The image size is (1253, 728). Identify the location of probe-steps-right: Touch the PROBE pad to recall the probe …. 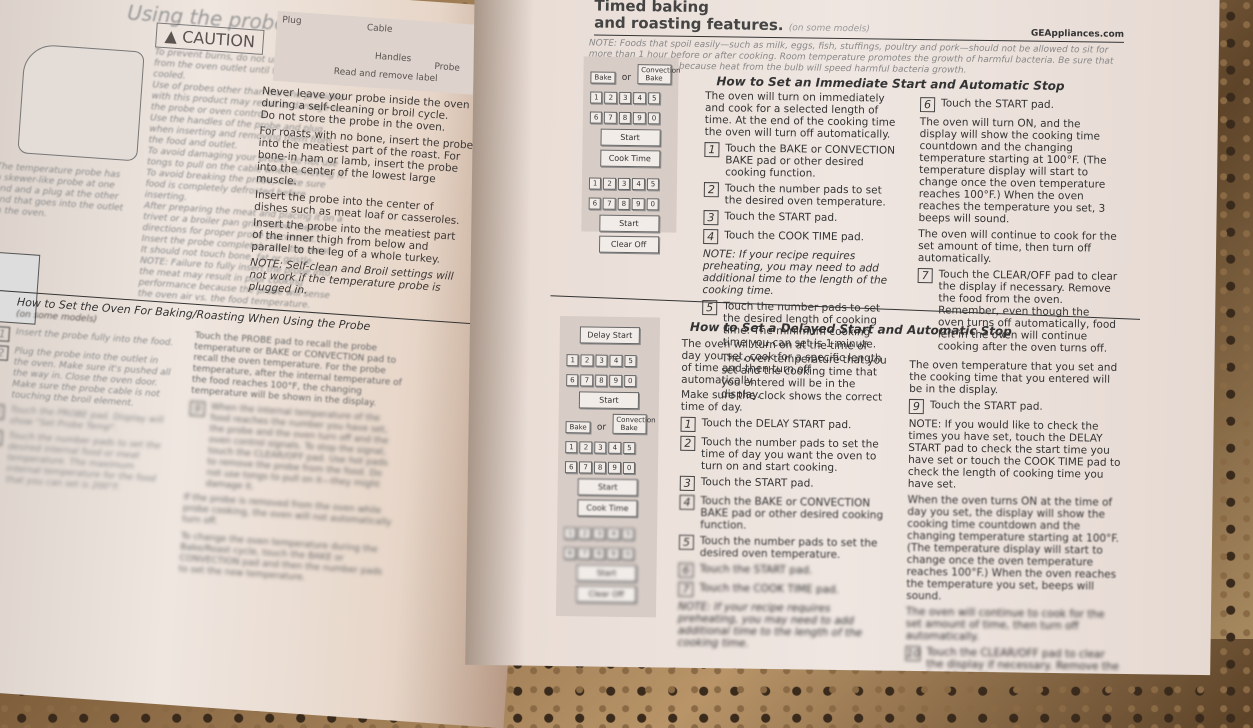
(291, 460).